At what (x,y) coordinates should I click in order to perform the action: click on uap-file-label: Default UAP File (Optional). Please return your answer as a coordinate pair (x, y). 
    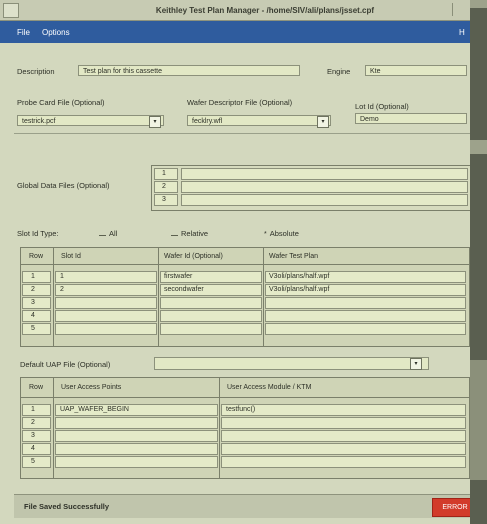
    Looking at the image, I should click on (65, 364).